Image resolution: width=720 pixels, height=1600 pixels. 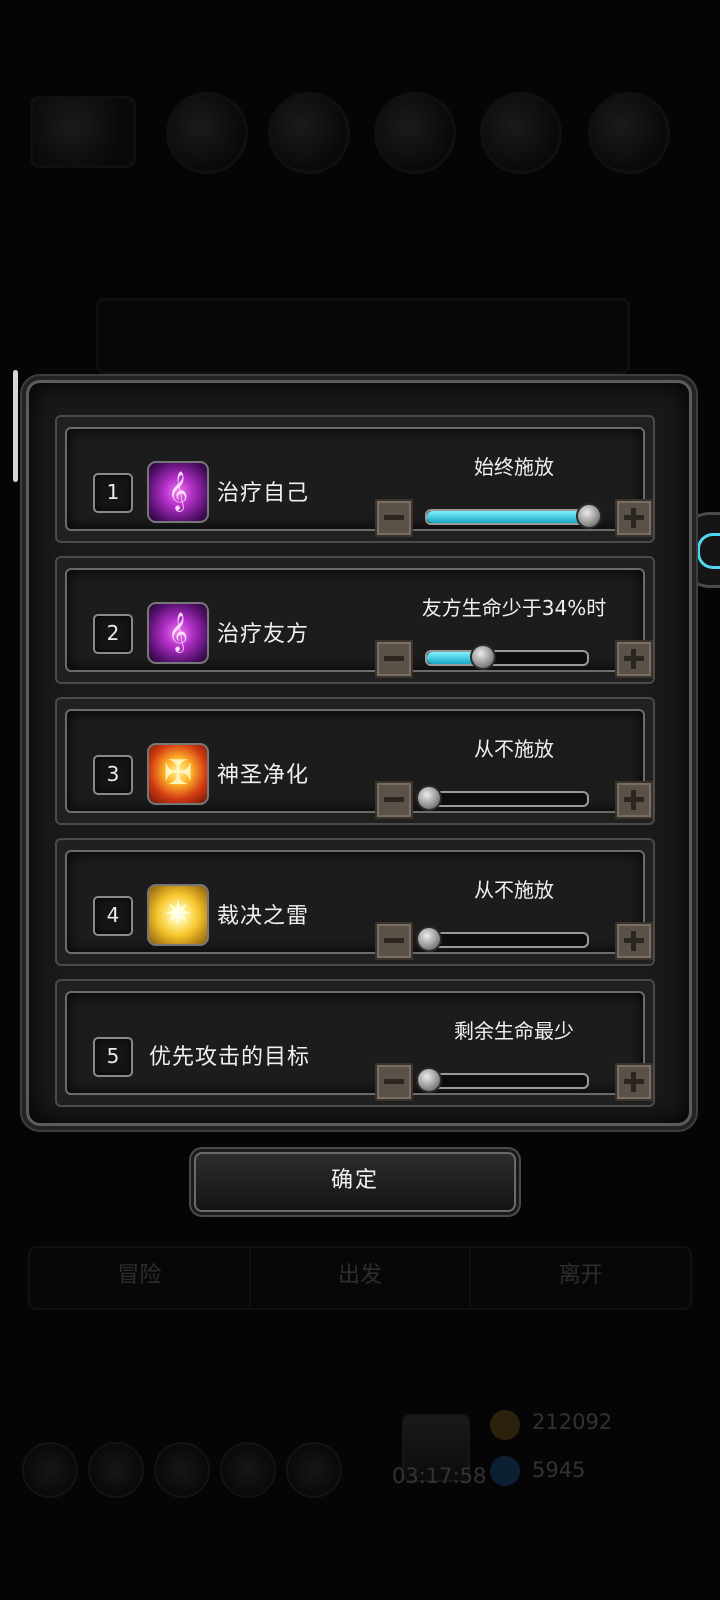 I want to click on gold-amount: 212092, so click(x=572, y=1422).